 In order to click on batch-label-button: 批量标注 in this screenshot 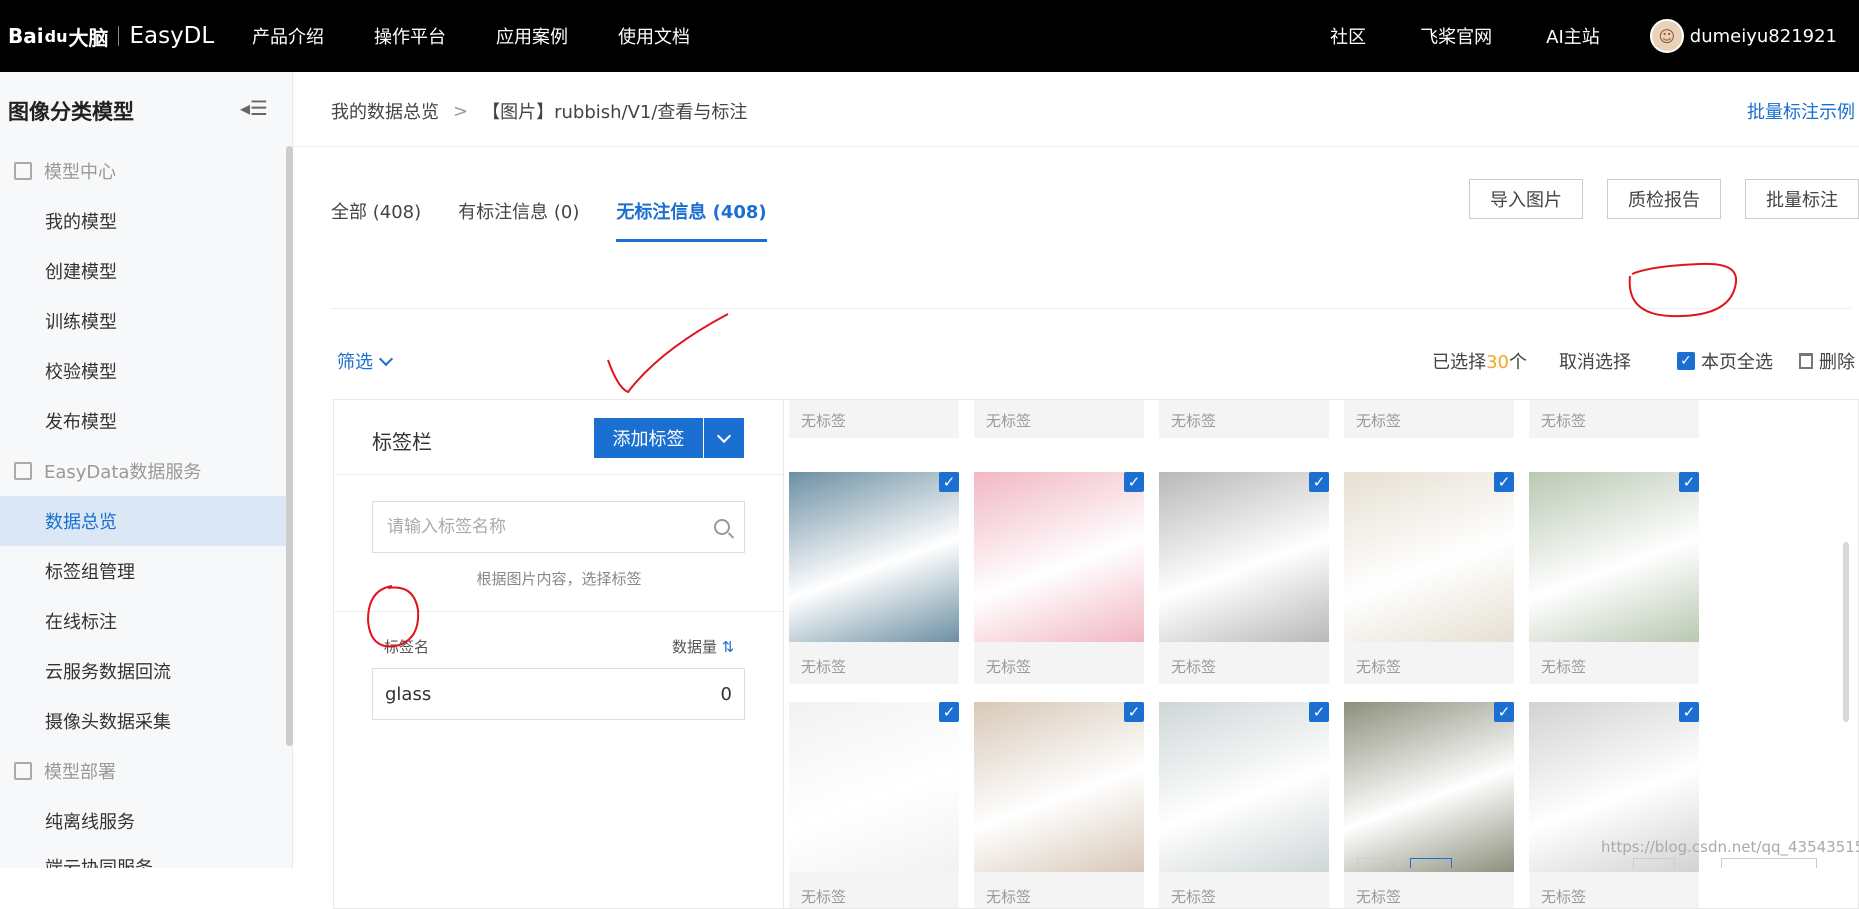, I will do `click(1802, 199)`.